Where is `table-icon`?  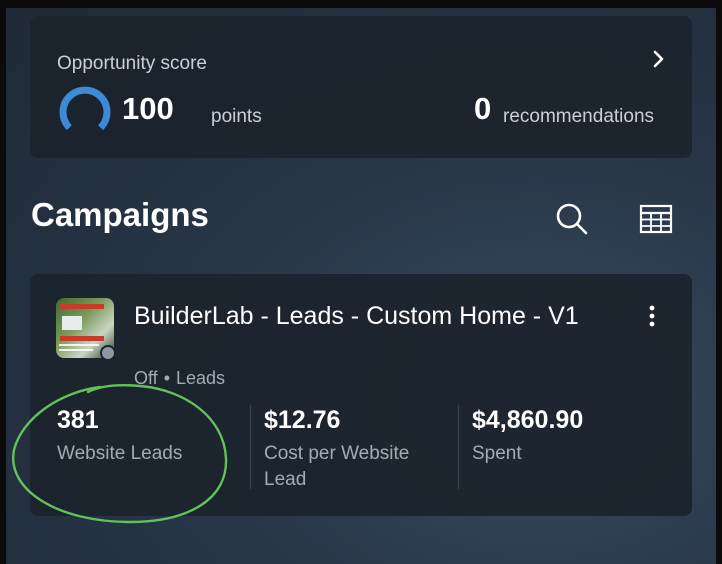 table-icon is located at coordinates (656, 219).